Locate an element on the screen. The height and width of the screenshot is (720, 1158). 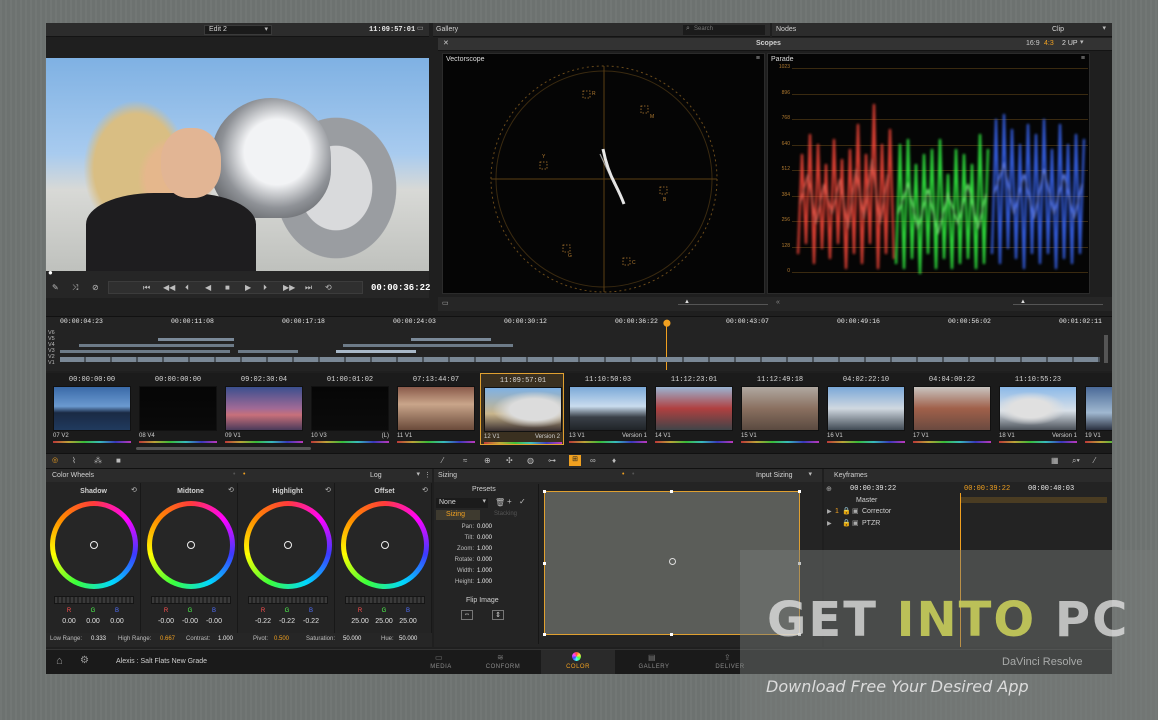
clip-thumbnail: 01:00:01:02 10 V3 (L) is located at coordinates (350, 409).